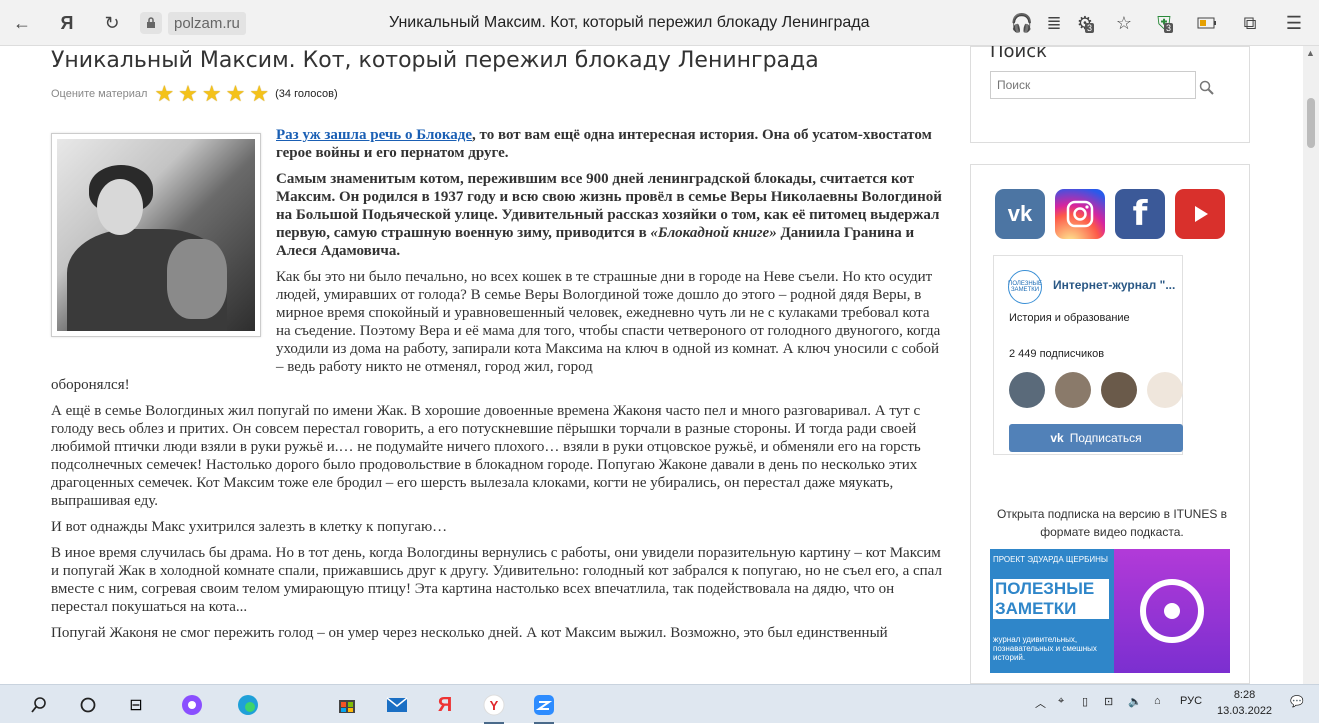 This screenshot has width=1319, height=724. Describe the element at coordinates (1297, 701) in the screenshot. I see `notifications-icon: 💬` at that location.